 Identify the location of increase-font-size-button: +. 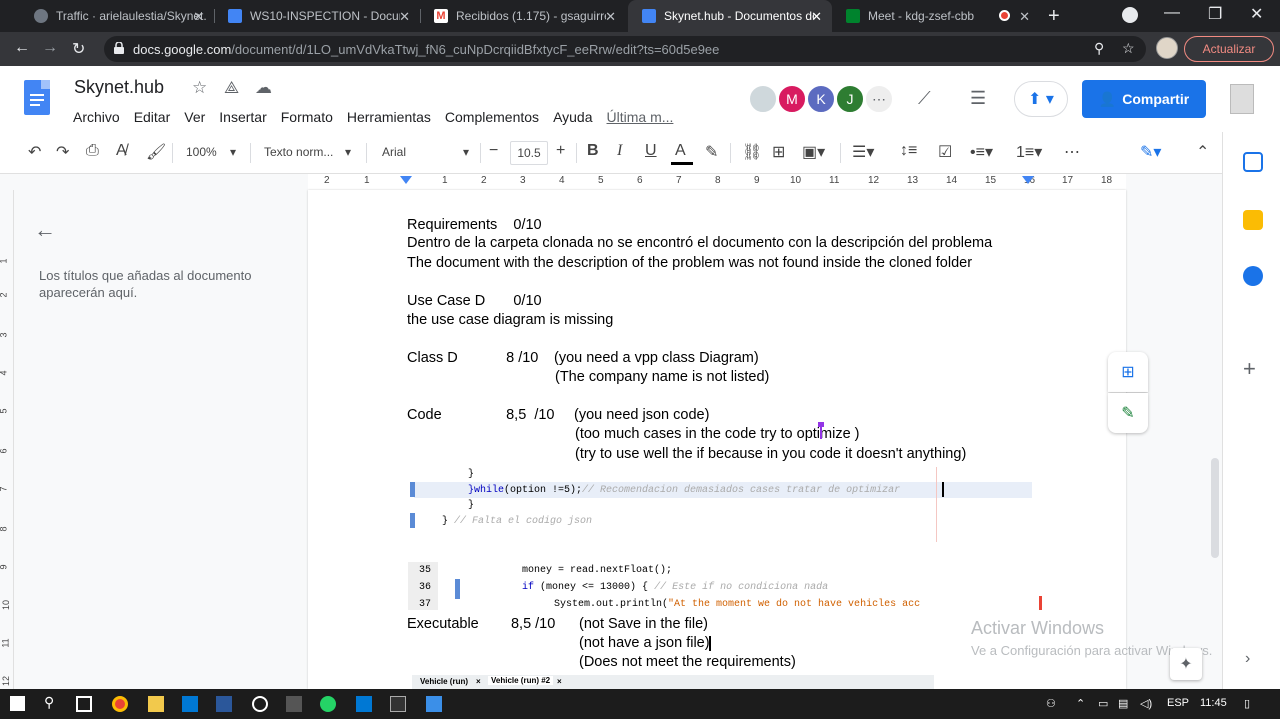
(560, 151).